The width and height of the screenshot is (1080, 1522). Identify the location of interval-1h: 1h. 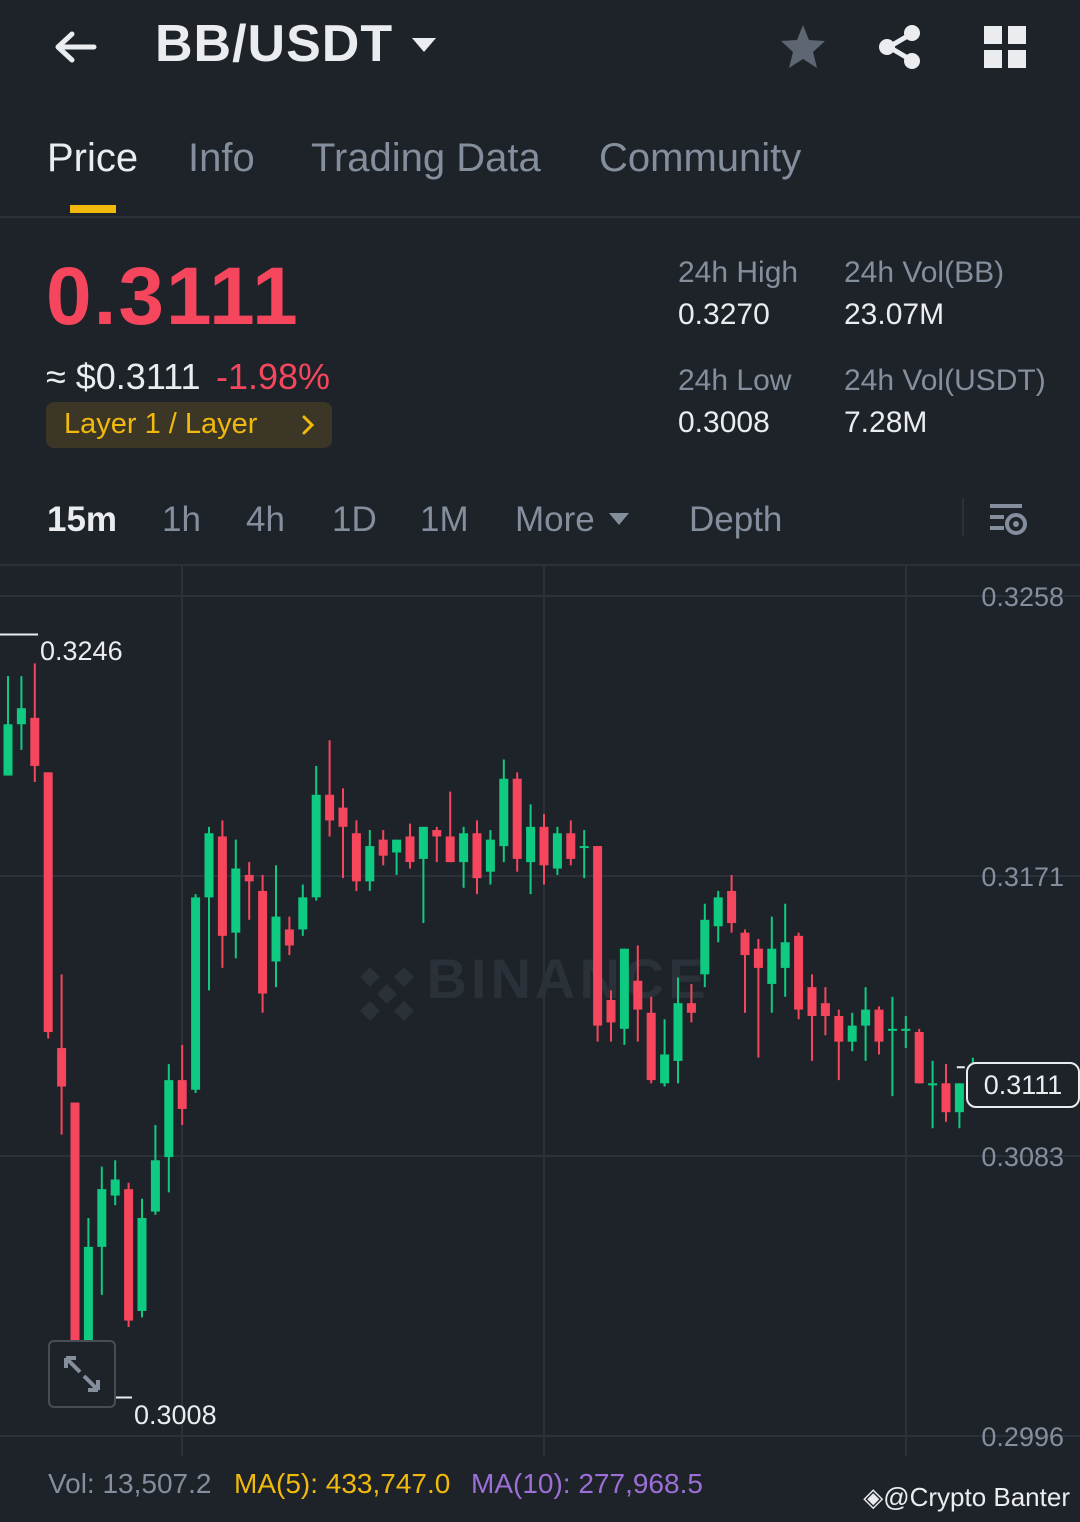
(181, 520).